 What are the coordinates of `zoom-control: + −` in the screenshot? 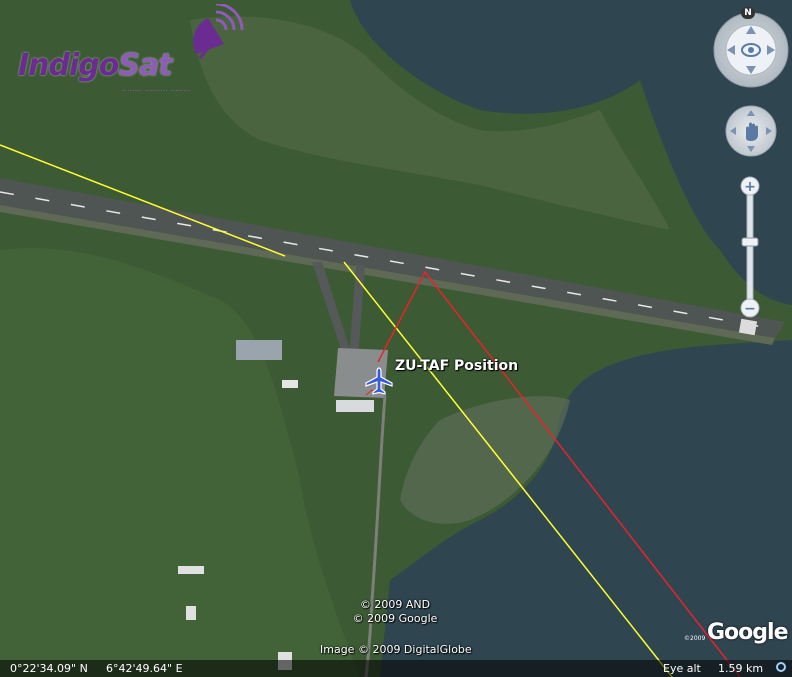 It's located at (750, 248).